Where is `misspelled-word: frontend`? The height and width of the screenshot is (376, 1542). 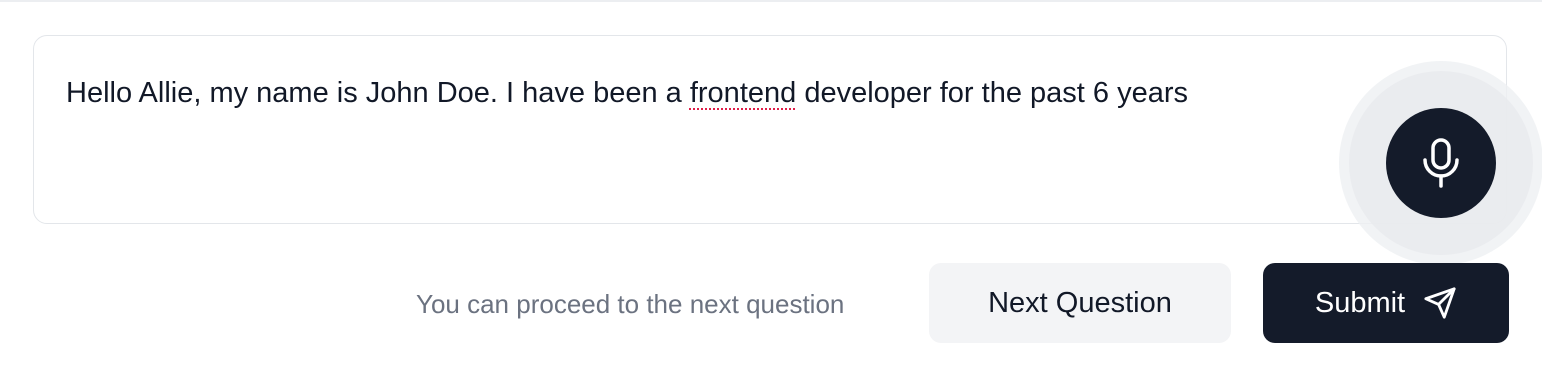 misspelled-word: frontend is located at coordinates (743, 93).